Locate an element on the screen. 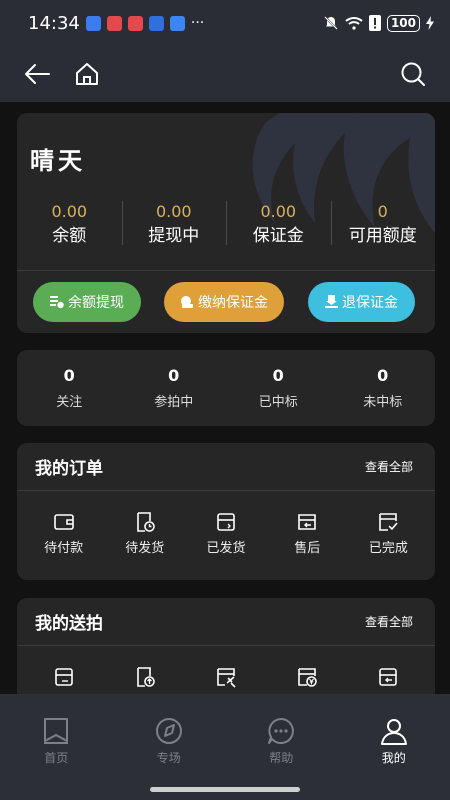 The image size is (450, 800). order-status-label: 售后 is located at coordinates (307, 548).